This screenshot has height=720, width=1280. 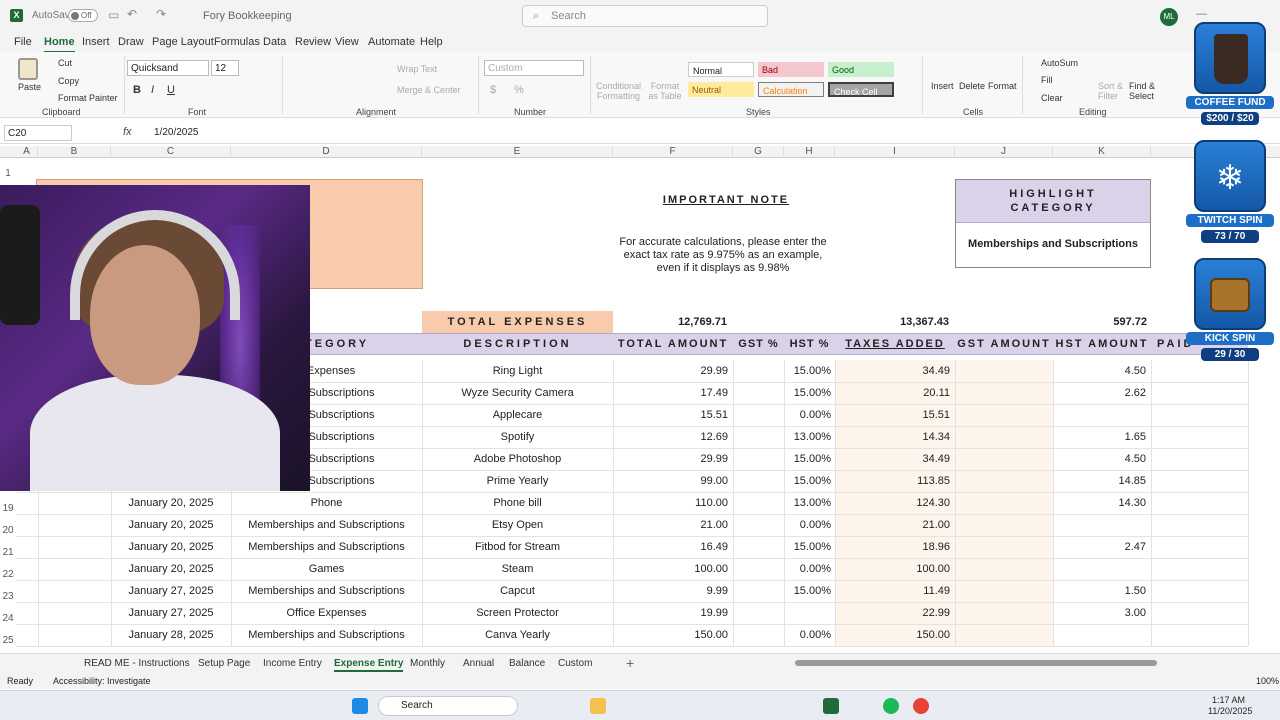 I want to click on paste-button: Paste, so click(x=29, y=87).